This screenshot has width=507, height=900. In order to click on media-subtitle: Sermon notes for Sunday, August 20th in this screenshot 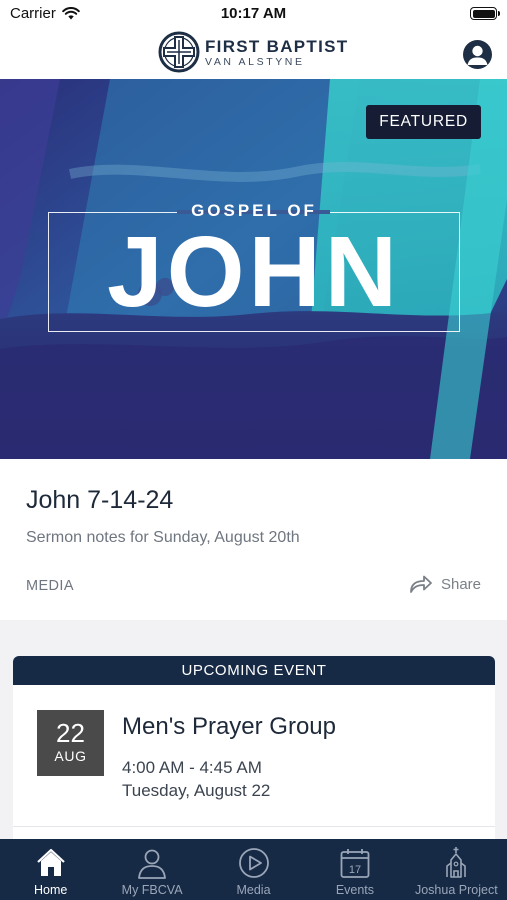, I will do `click(163, 537)`.